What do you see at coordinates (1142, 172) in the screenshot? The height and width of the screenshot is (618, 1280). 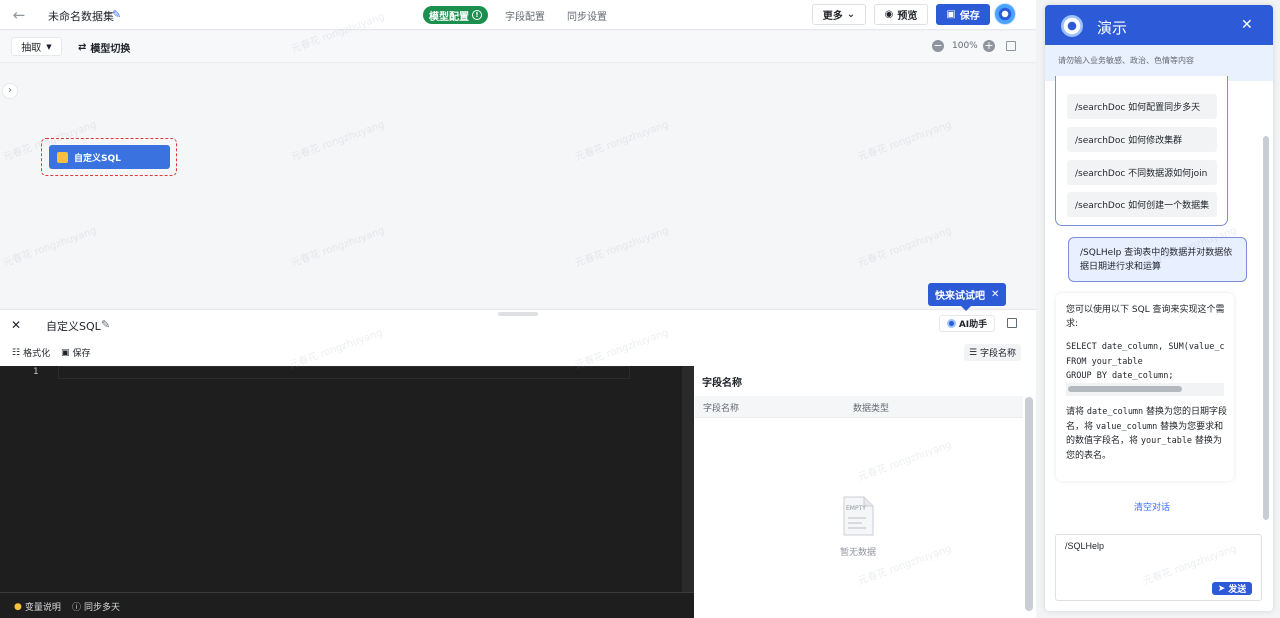 I see `suggestion-item: /searchDoc 不同数据源如何join` at bounding box center [1142, 172].